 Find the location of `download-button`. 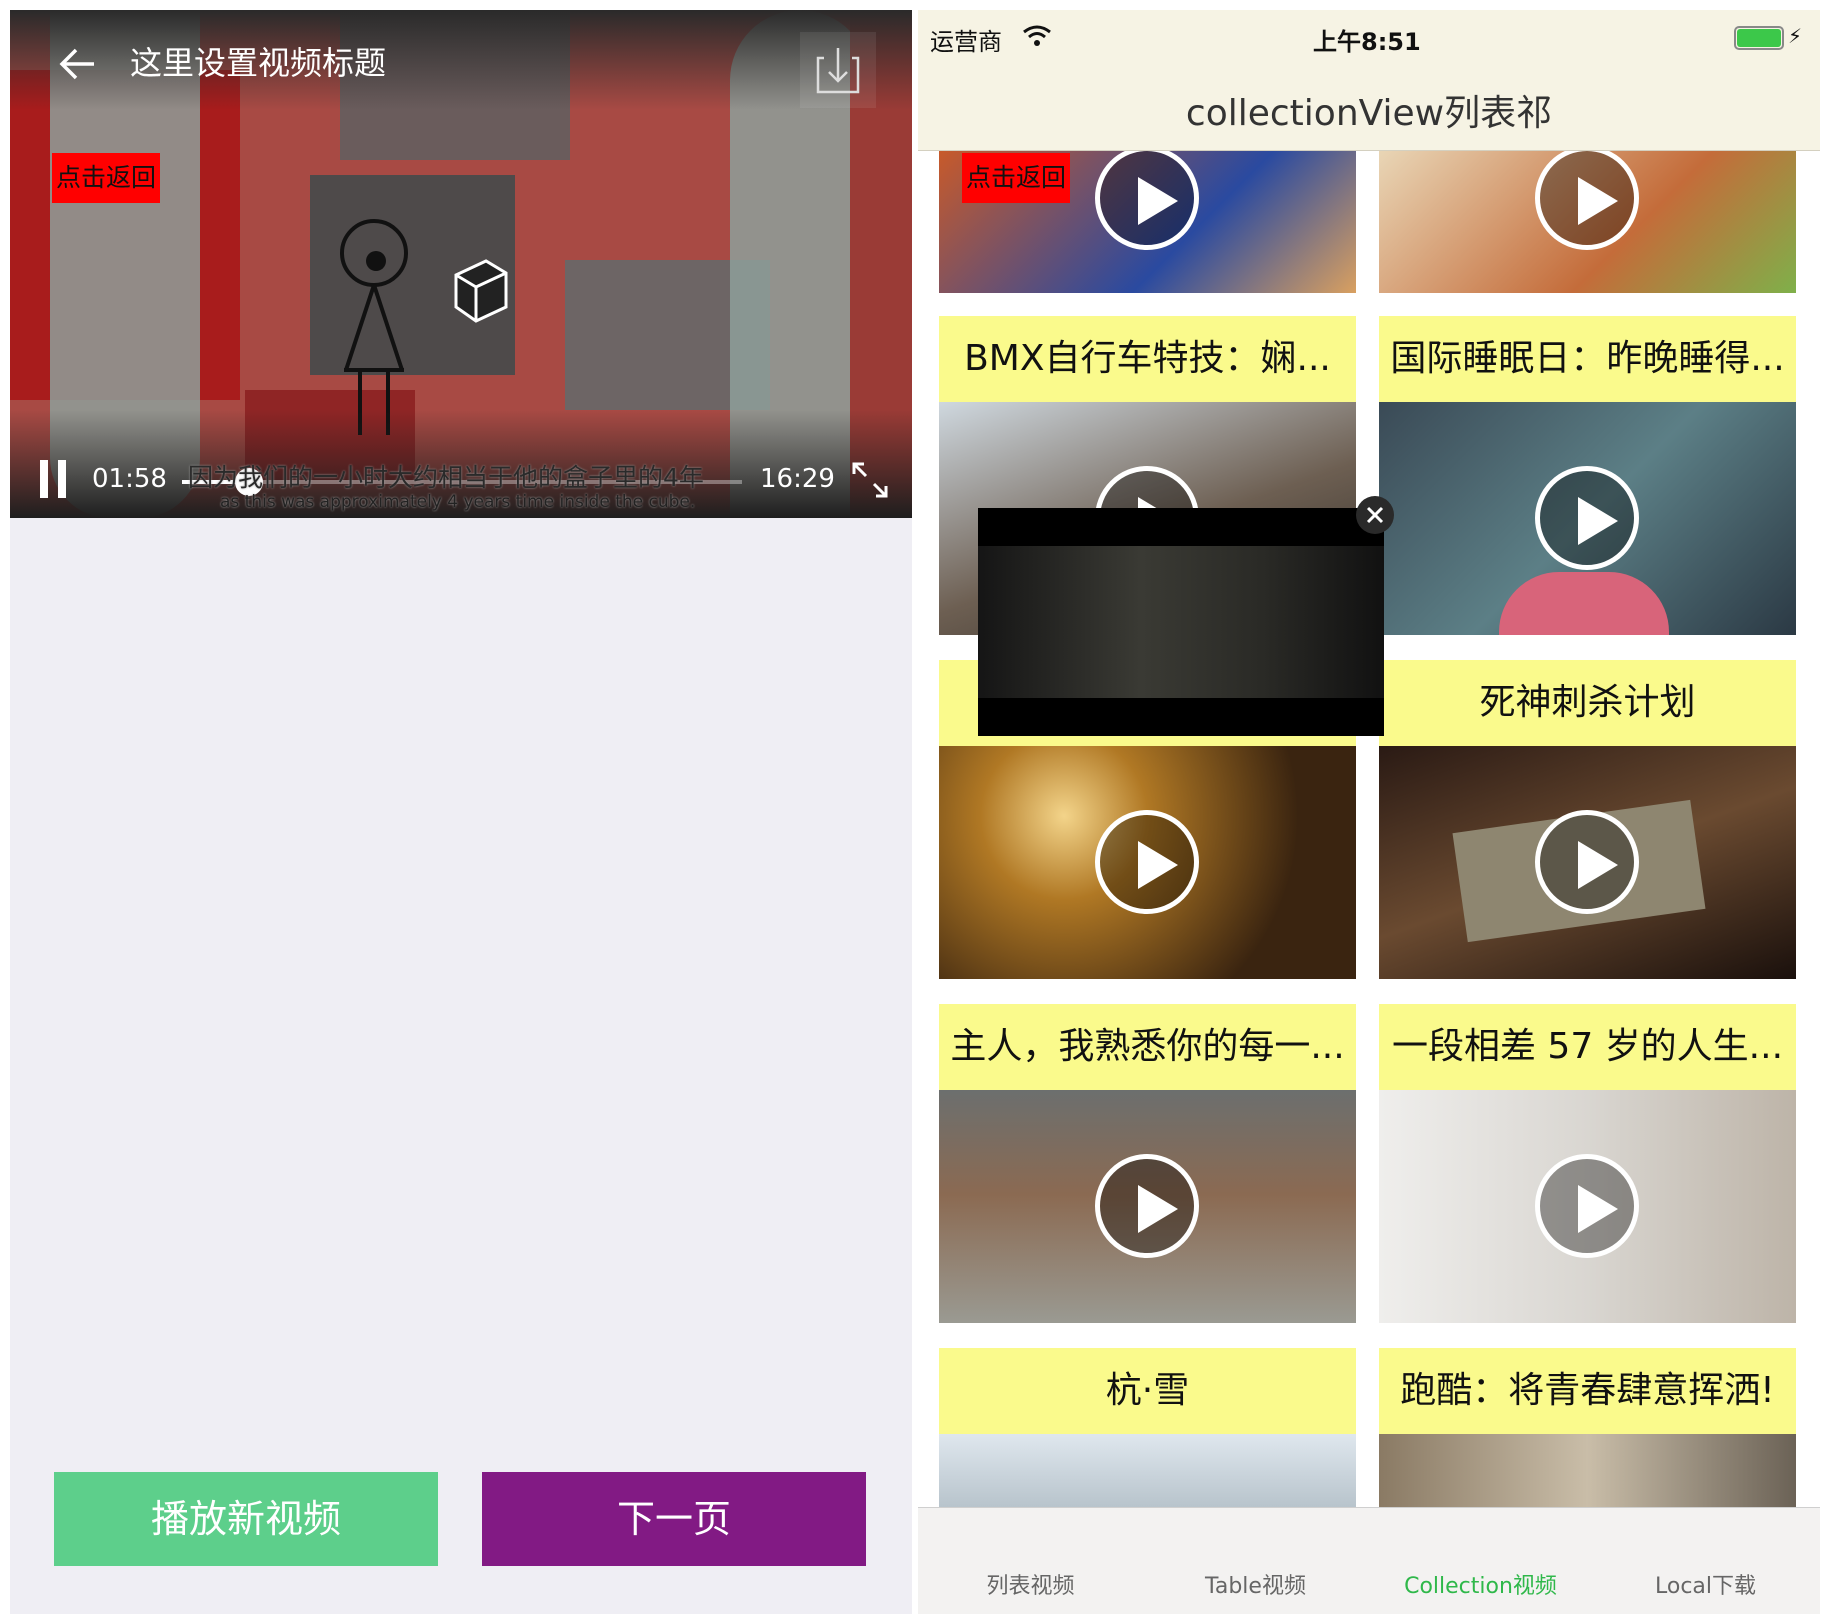

download-button is located at coordinates (838, 70).